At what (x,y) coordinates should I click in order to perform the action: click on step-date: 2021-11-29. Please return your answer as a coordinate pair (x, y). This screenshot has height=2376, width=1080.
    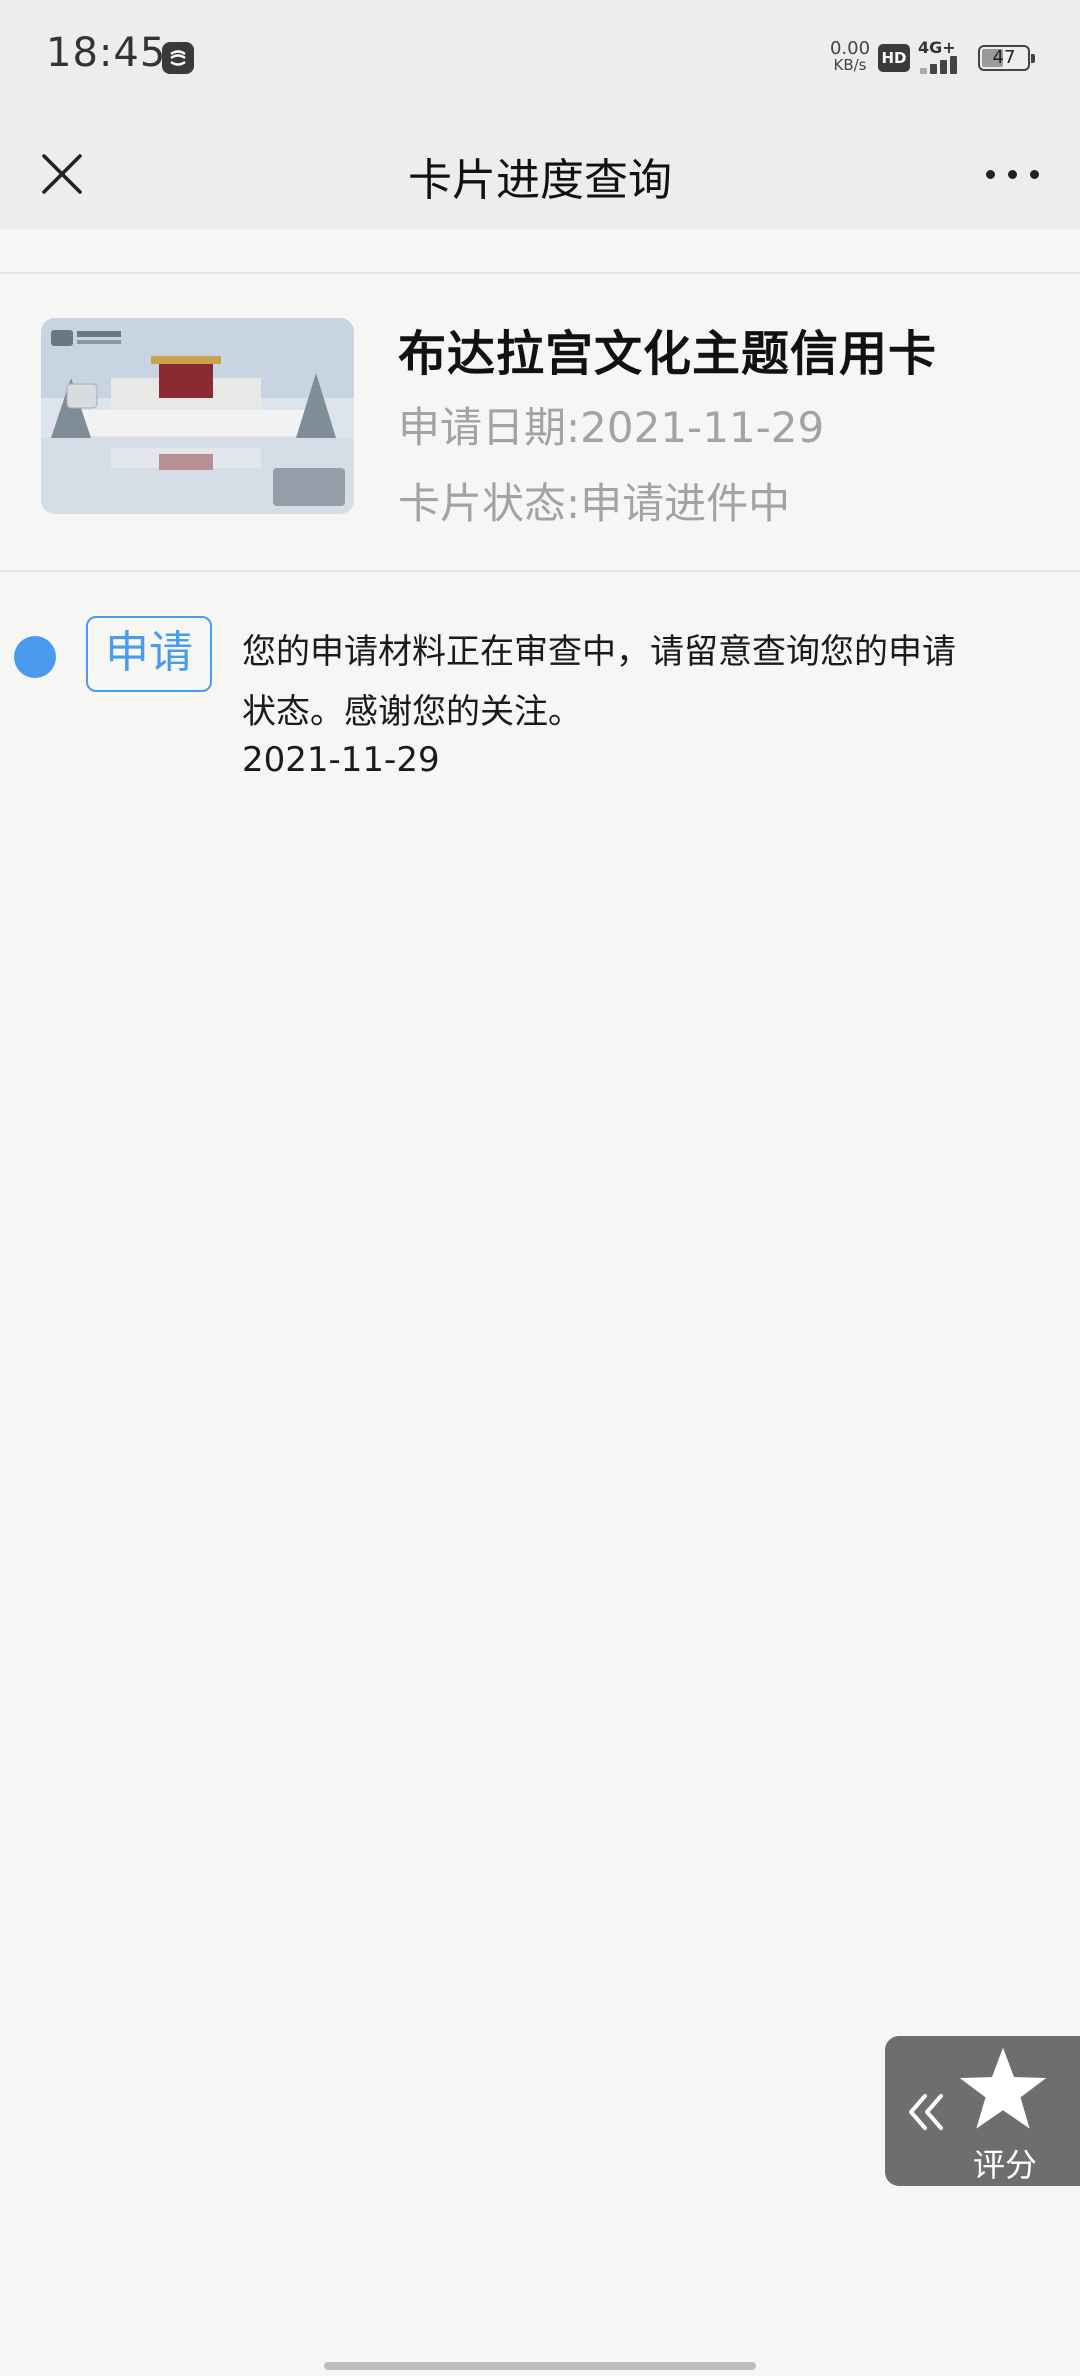
    Looking at the image, I should click on (341, 760).